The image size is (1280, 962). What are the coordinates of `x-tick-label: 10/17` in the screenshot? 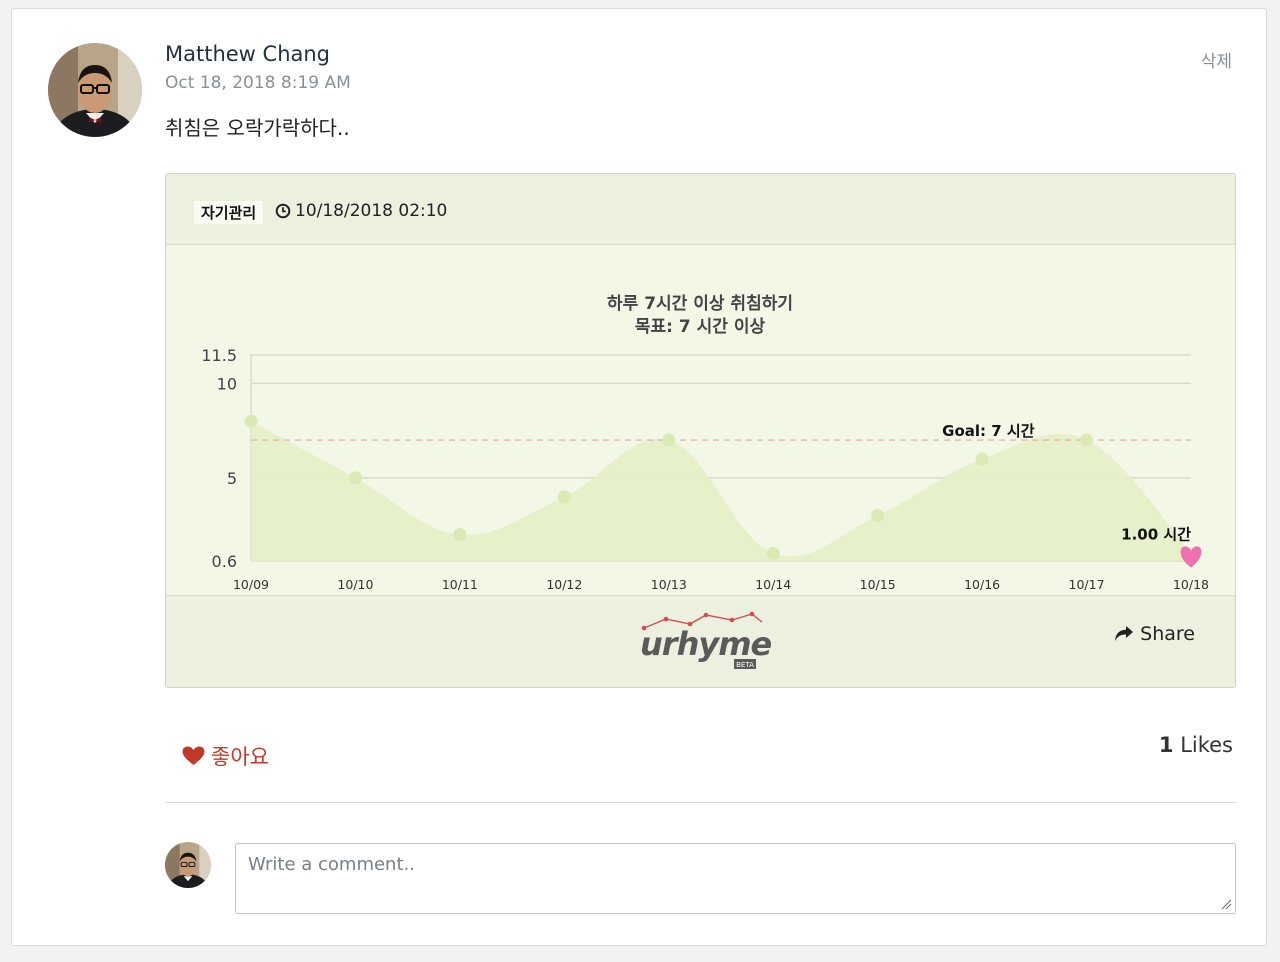 It's located at (1087, 584).